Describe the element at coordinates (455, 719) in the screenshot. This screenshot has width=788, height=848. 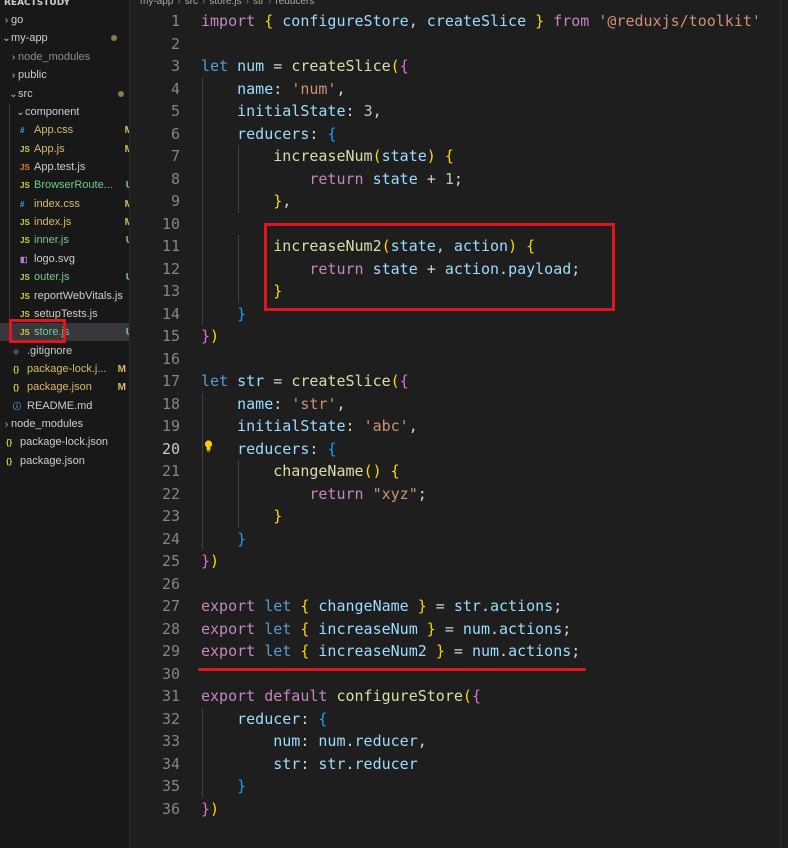
I see `code-line: 32 reducer: {` at that location.